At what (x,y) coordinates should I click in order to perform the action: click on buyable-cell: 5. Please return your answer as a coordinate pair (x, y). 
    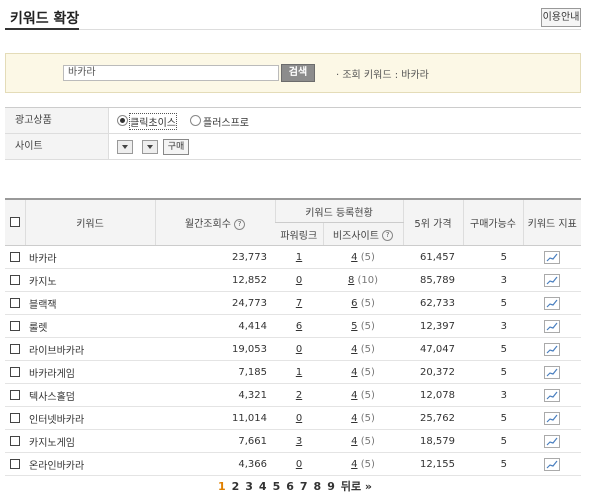
    Looking at the image, I should click on (493, 464).